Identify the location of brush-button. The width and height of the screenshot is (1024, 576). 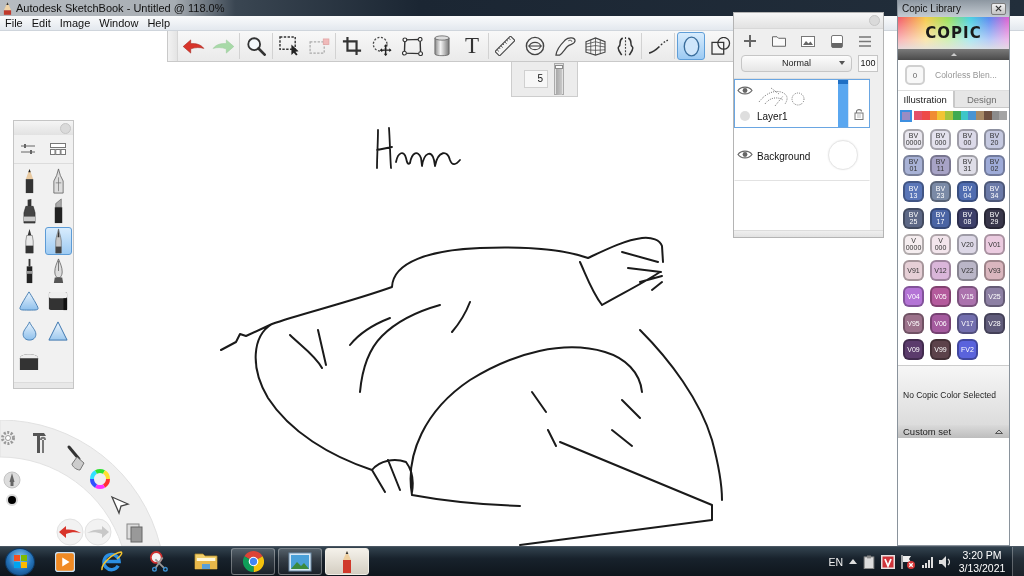
(58, 241).